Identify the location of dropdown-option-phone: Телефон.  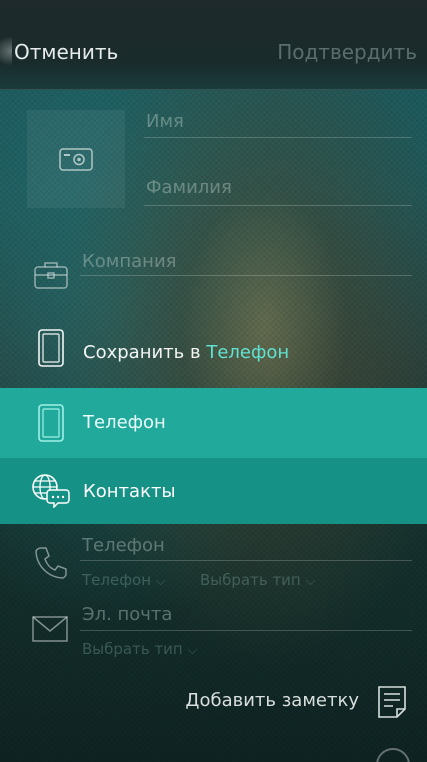
(213, 423).